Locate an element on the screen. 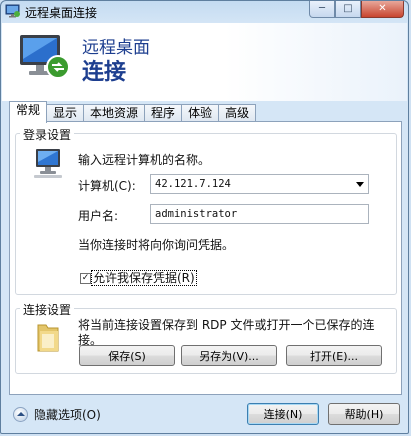  window-title: 远程桌面连接 is located at coordinates (61, 13).